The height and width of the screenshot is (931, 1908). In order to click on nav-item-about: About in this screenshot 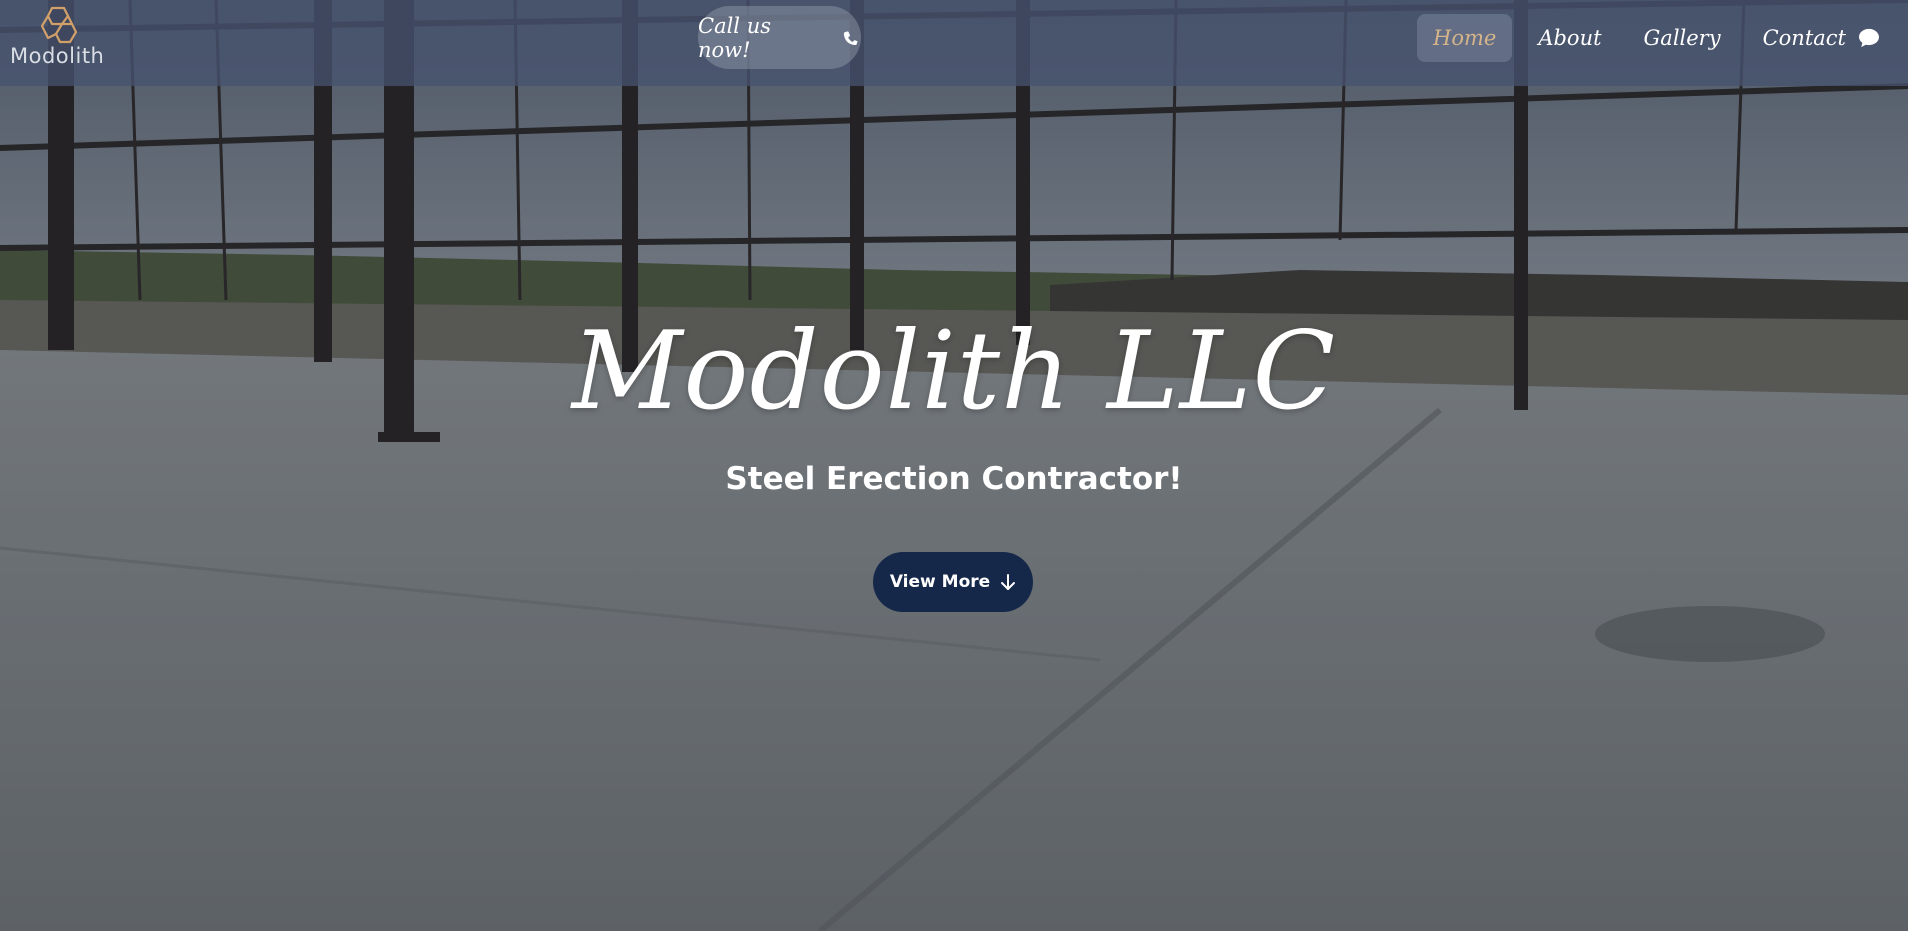, I will do `click(1569, 38)`.